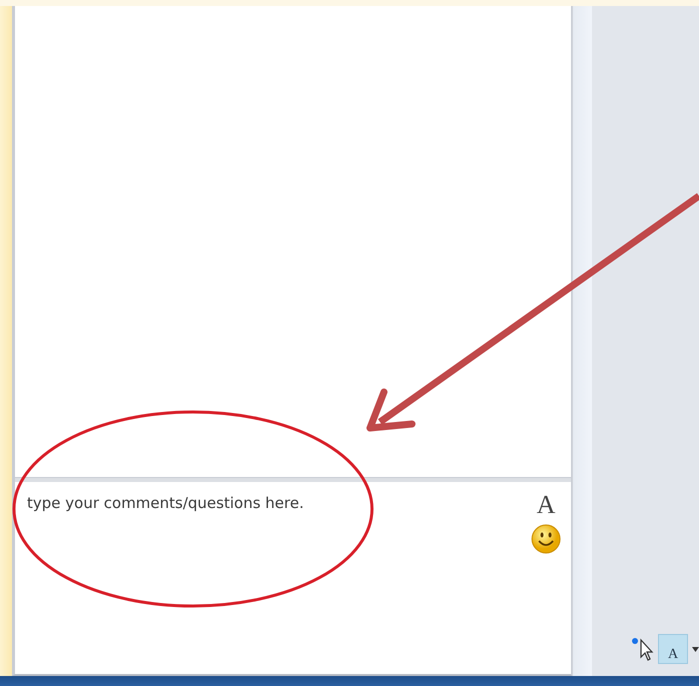  I want to click on text-highlight-button: A, so click(673, 649).